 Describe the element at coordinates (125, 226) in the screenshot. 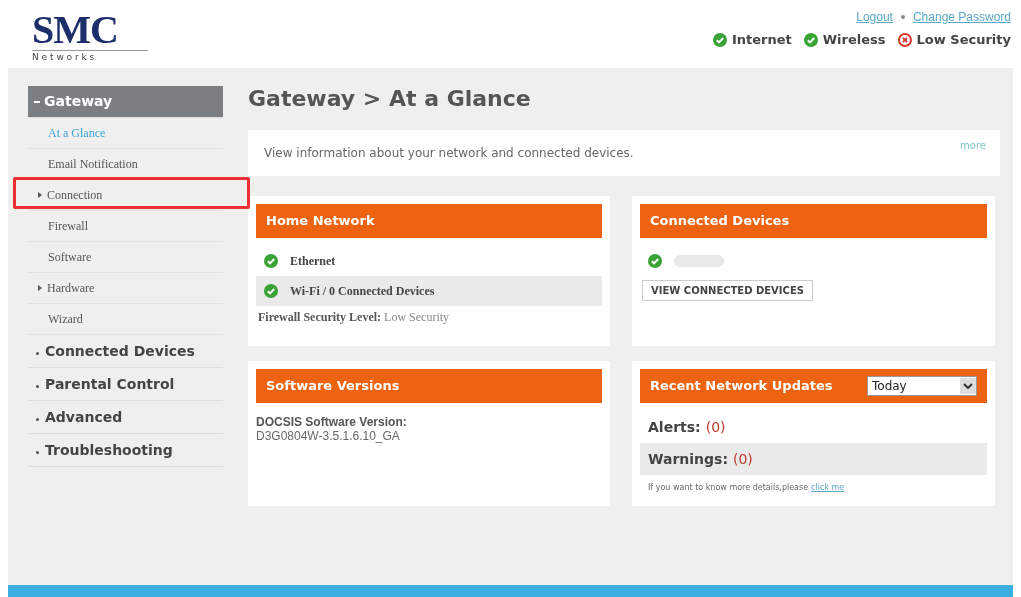

I see `nav-item: Firewall` at that location.